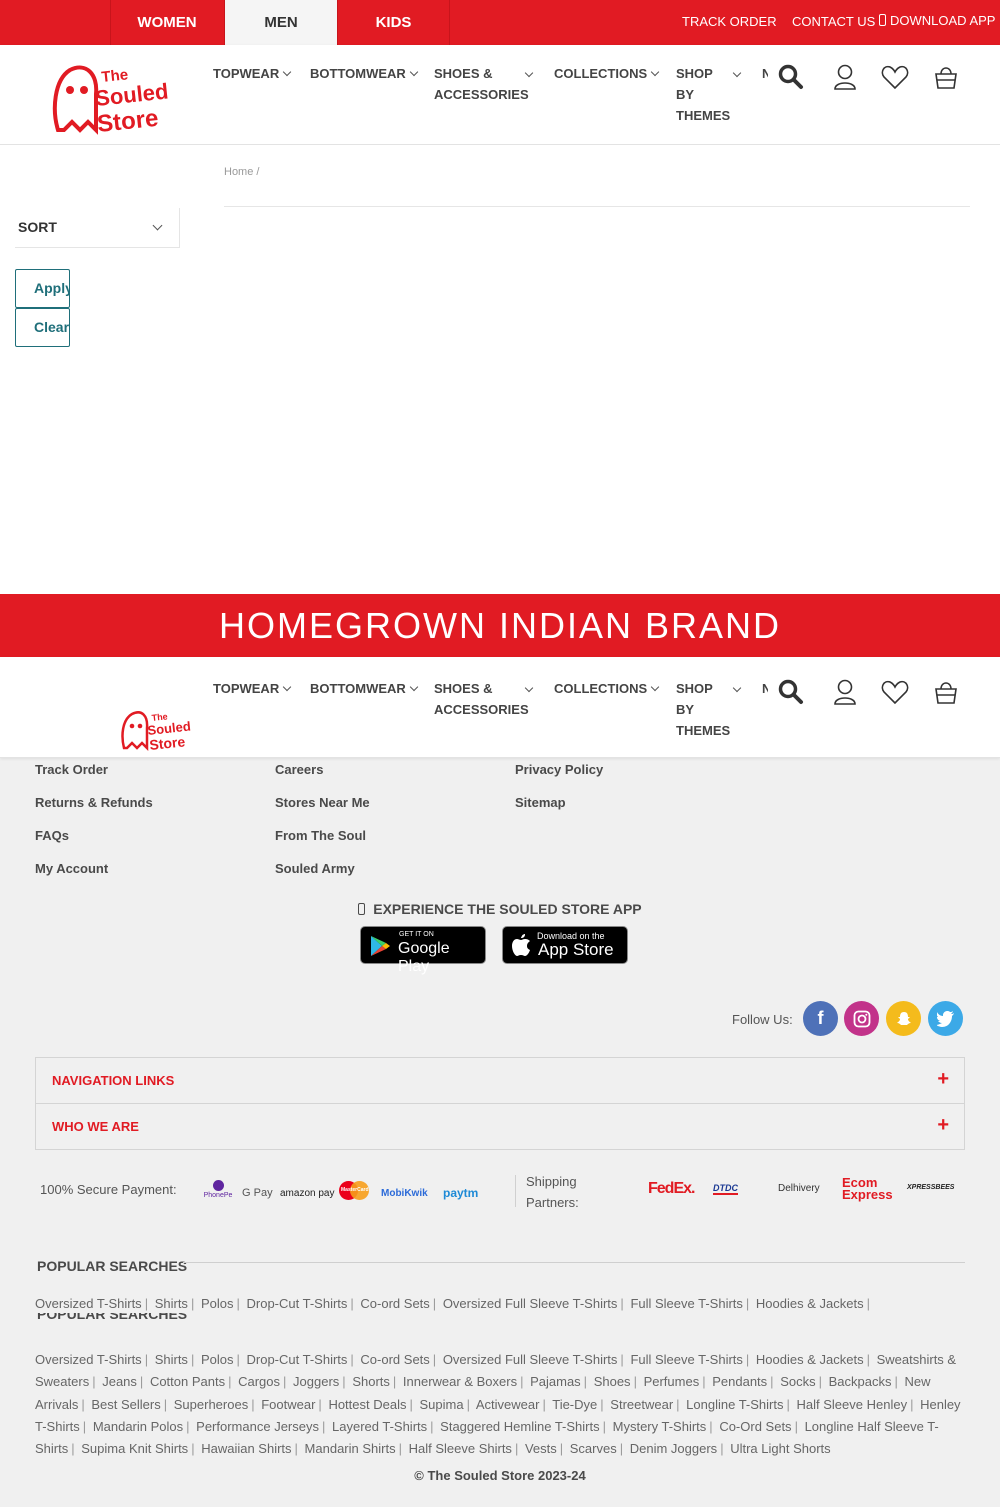  Describe the element at coordinates (367, 1404) in the screenshot. I see `popular-search-link: Hottest Deals` at that location.